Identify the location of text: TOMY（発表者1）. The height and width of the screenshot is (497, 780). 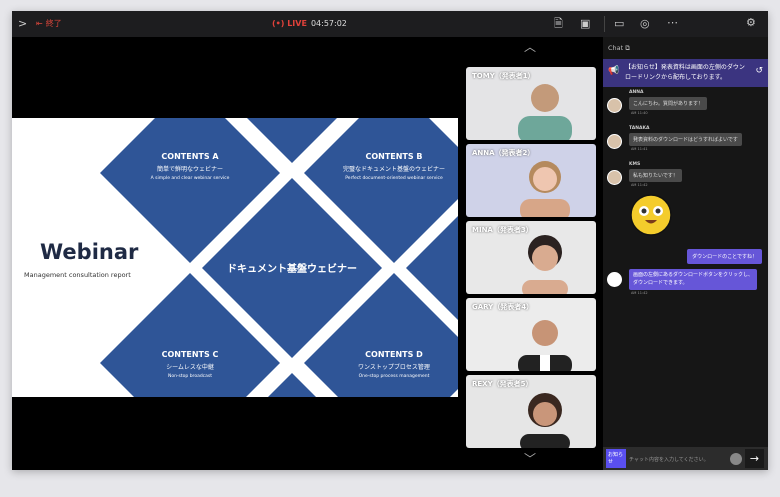
(503, 76).